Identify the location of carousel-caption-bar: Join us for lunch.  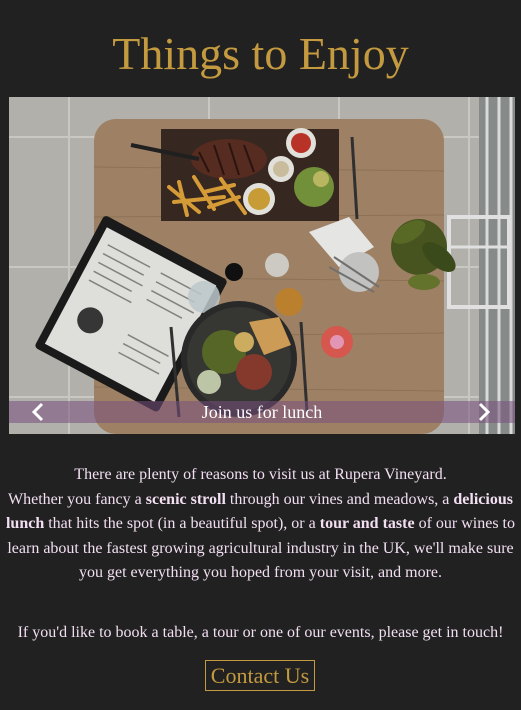
(262, 412).